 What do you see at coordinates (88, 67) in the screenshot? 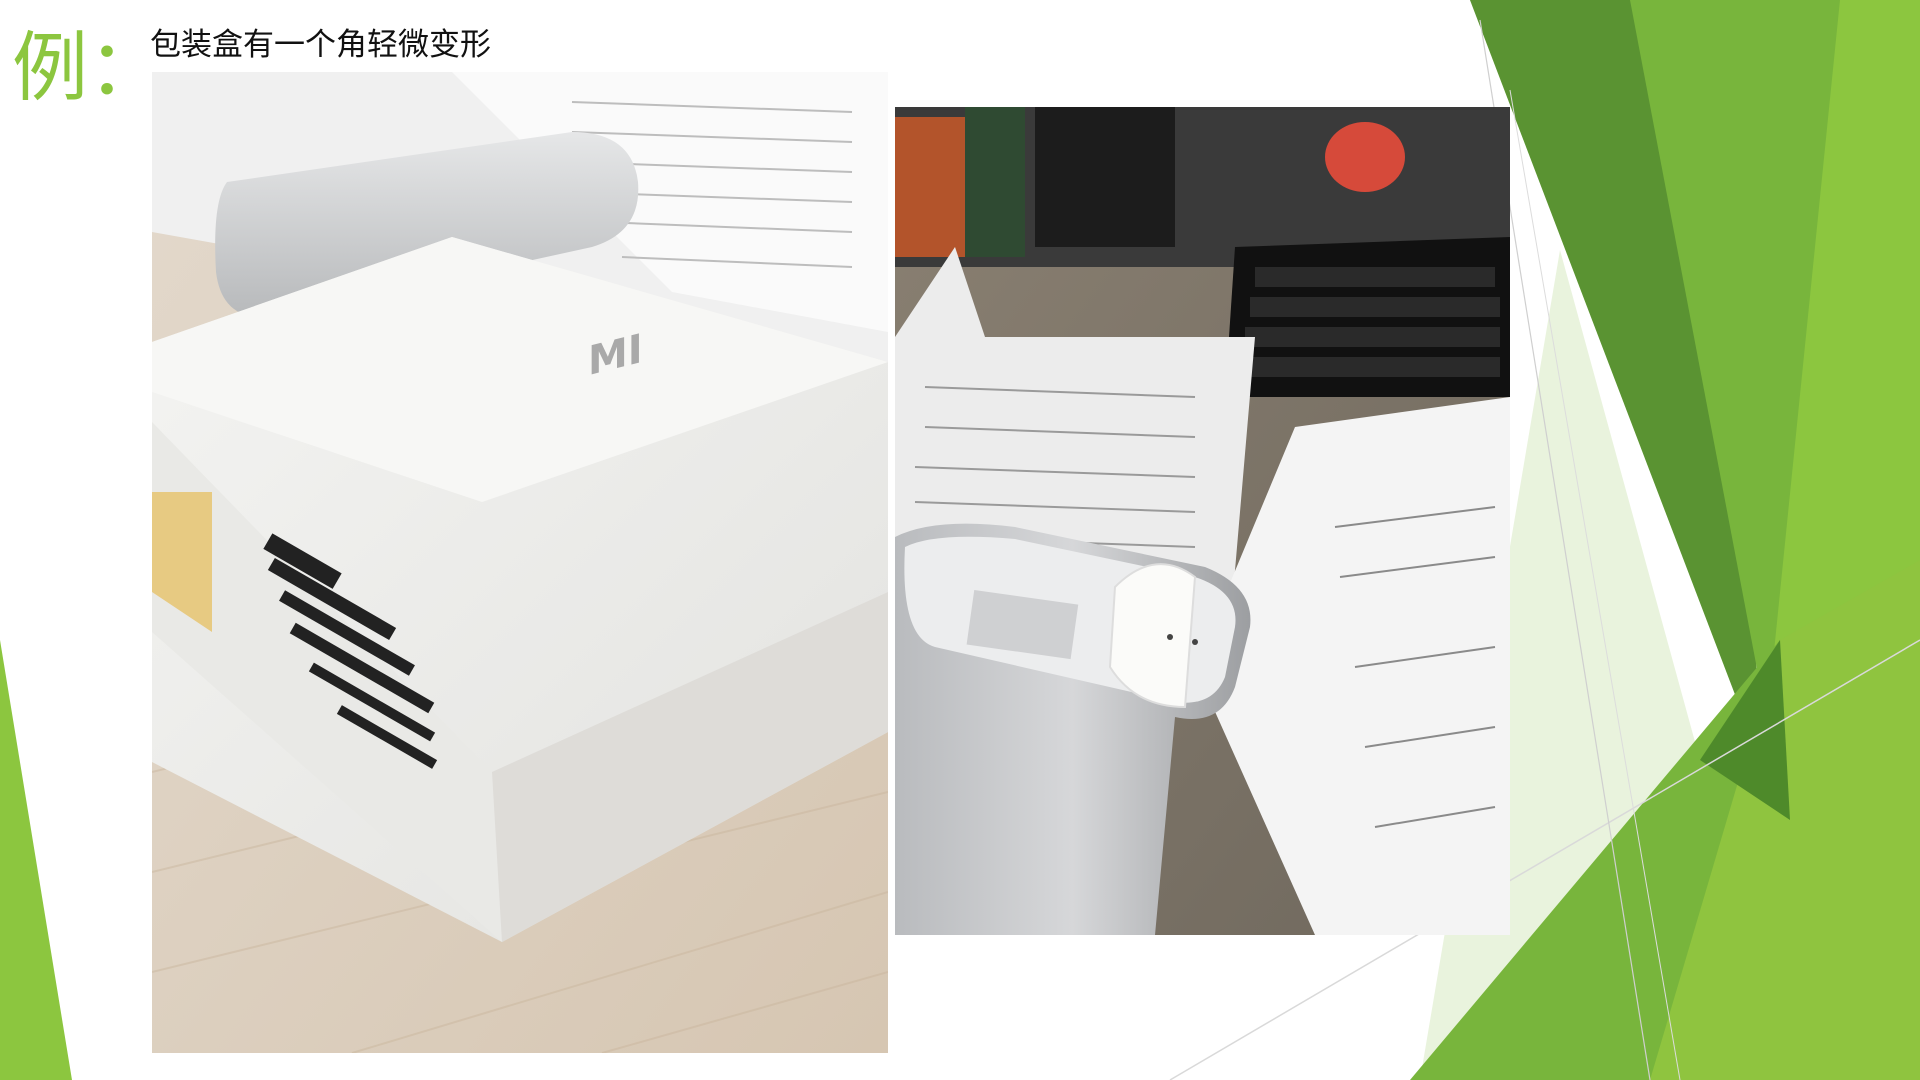
I see `slide-title-prefix: 例：` at bounding box center [88, 67].